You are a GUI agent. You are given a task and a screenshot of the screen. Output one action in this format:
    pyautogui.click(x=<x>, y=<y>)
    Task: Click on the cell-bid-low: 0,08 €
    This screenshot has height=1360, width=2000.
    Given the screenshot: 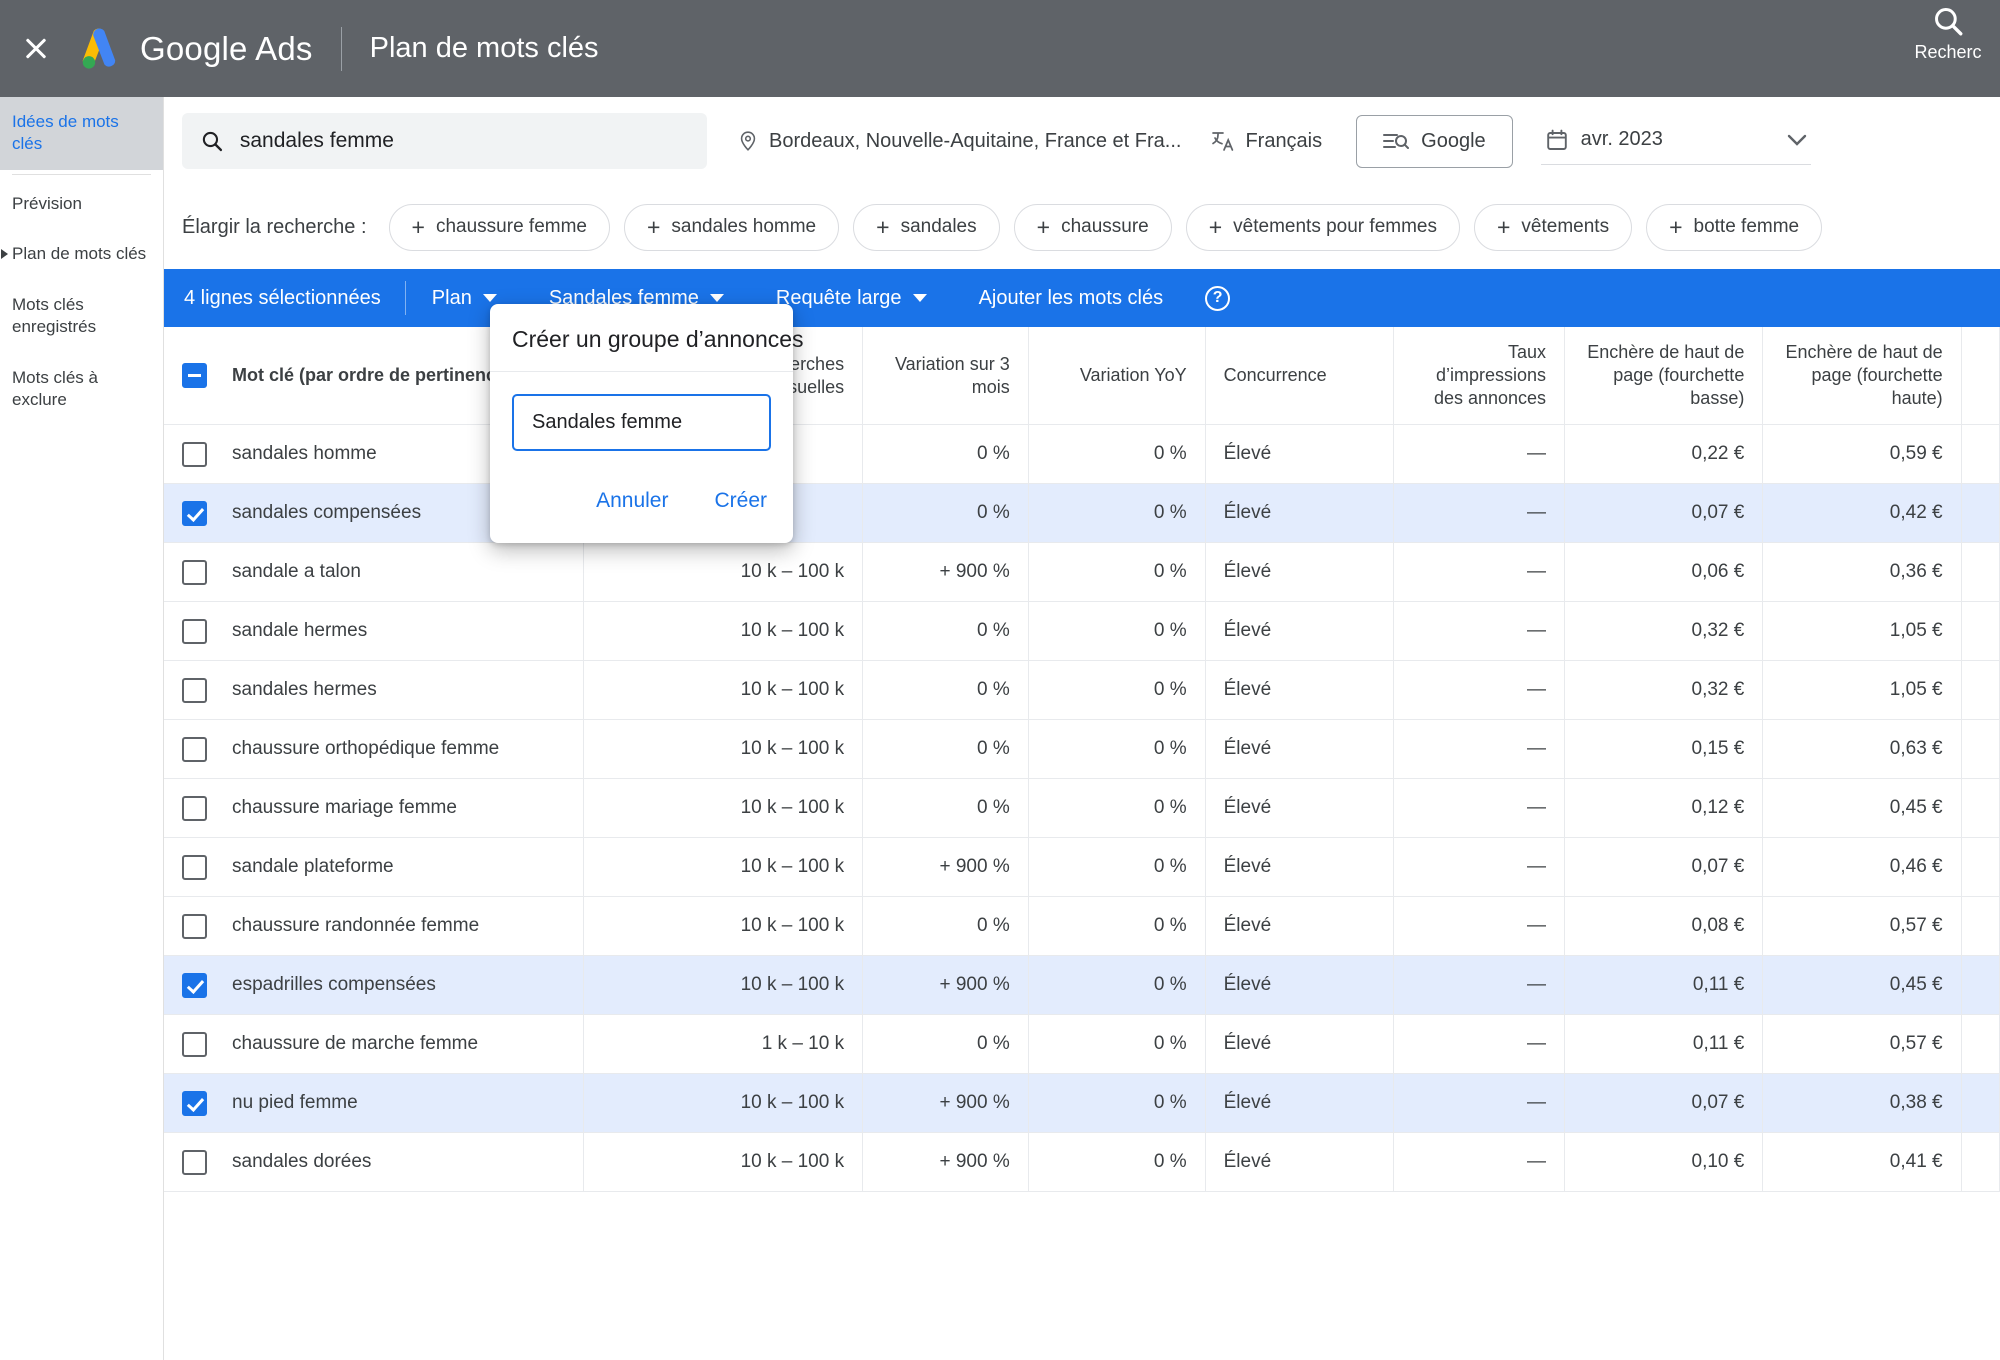 What is the action you would take?
    pyautogui.click(x=1664, y=926)
    